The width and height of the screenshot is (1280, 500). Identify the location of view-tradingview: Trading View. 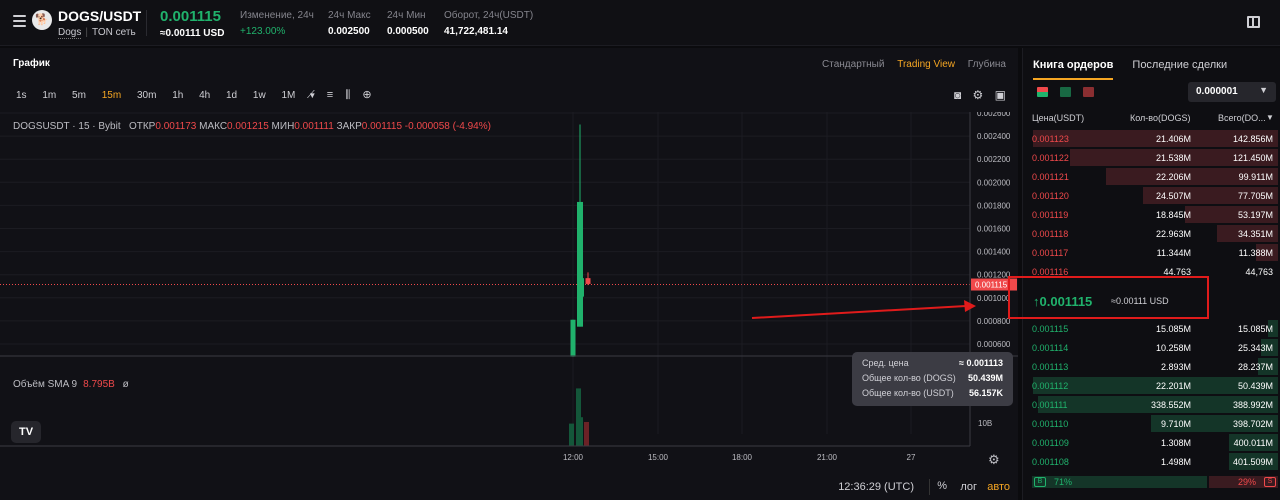
(926, 64).